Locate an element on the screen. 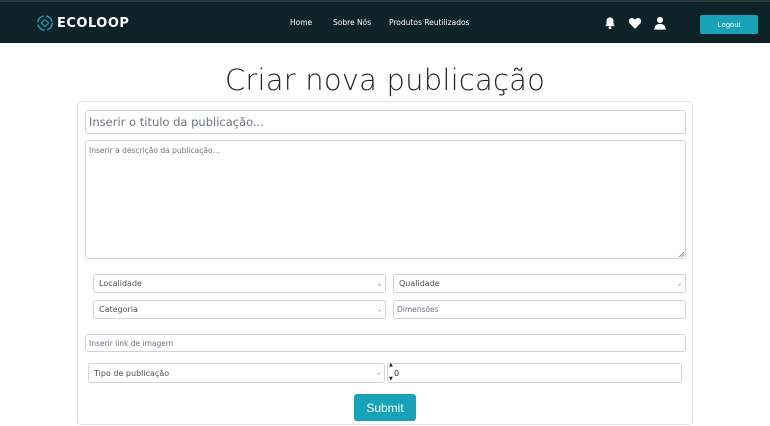 This screenshot has height=426, width=770. recycle-globe-icon is located at coordinates (45, 23).